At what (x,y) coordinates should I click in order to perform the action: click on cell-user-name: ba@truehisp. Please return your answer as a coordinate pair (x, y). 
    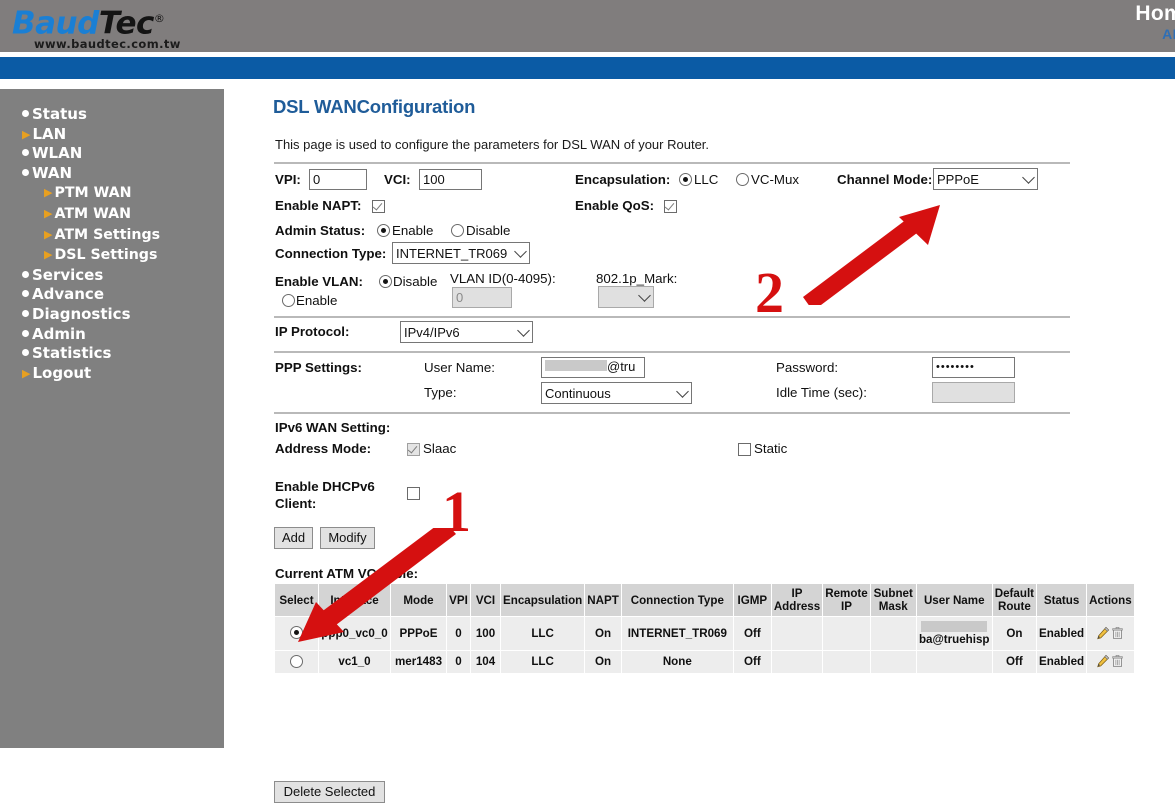
    Looking at the image, I should click on (954, 633).